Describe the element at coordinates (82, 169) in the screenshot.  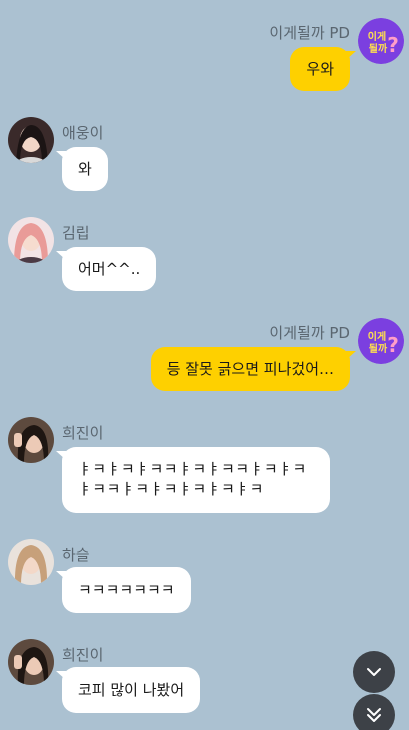
I see `message-bubble: 와` at that location.